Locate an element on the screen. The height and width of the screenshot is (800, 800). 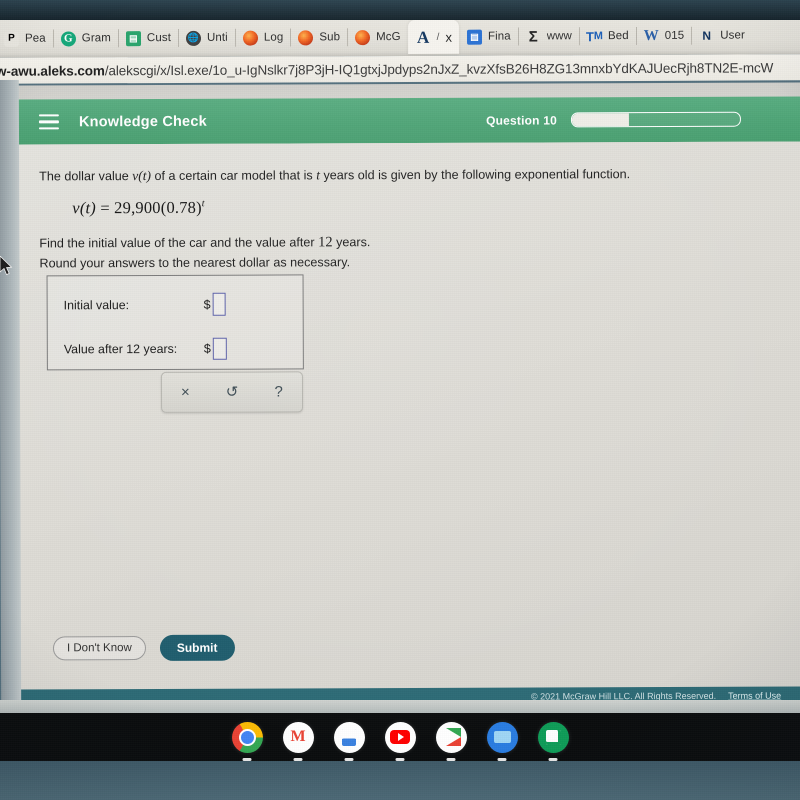
browser-tab-pearson: P Pea is located at coordinates (26, 39).